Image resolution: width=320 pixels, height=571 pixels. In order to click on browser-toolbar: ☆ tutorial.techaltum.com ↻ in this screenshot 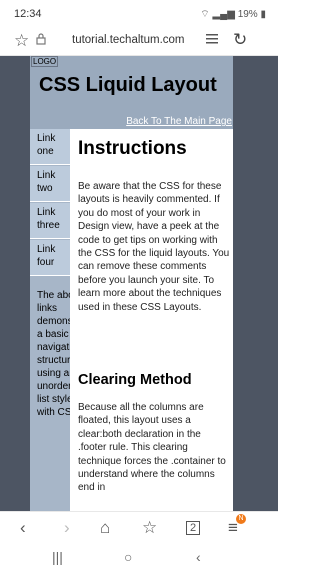, I will do `click(139, 41)`.